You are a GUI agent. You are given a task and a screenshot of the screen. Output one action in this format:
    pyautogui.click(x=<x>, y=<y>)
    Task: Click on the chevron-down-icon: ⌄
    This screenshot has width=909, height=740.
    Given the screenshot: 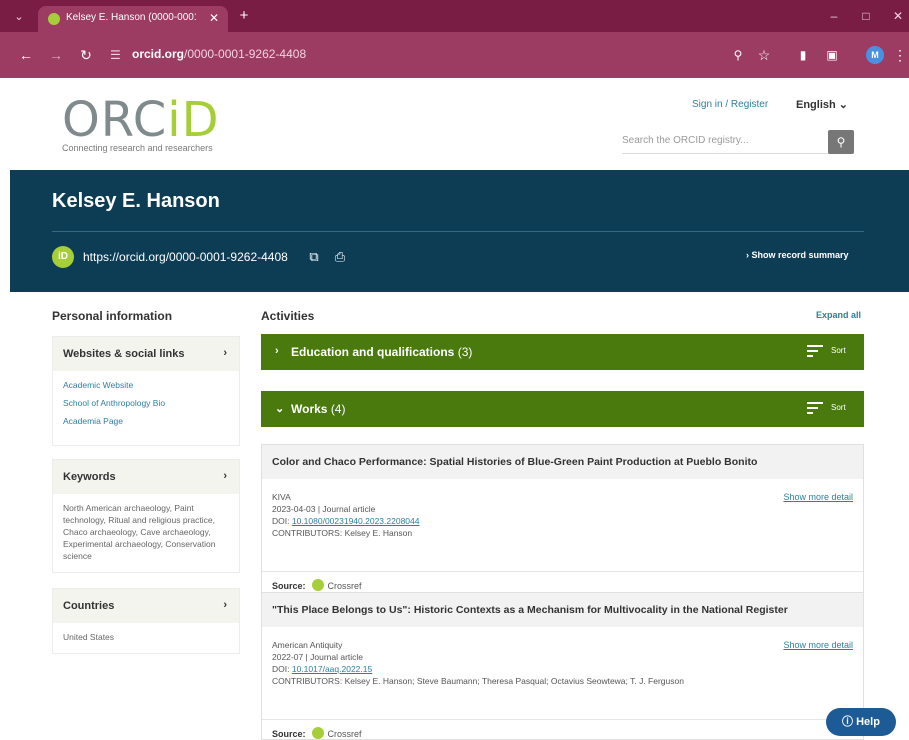 What is the action you would take?
    pyautogui.click(x=280, y=409)
    